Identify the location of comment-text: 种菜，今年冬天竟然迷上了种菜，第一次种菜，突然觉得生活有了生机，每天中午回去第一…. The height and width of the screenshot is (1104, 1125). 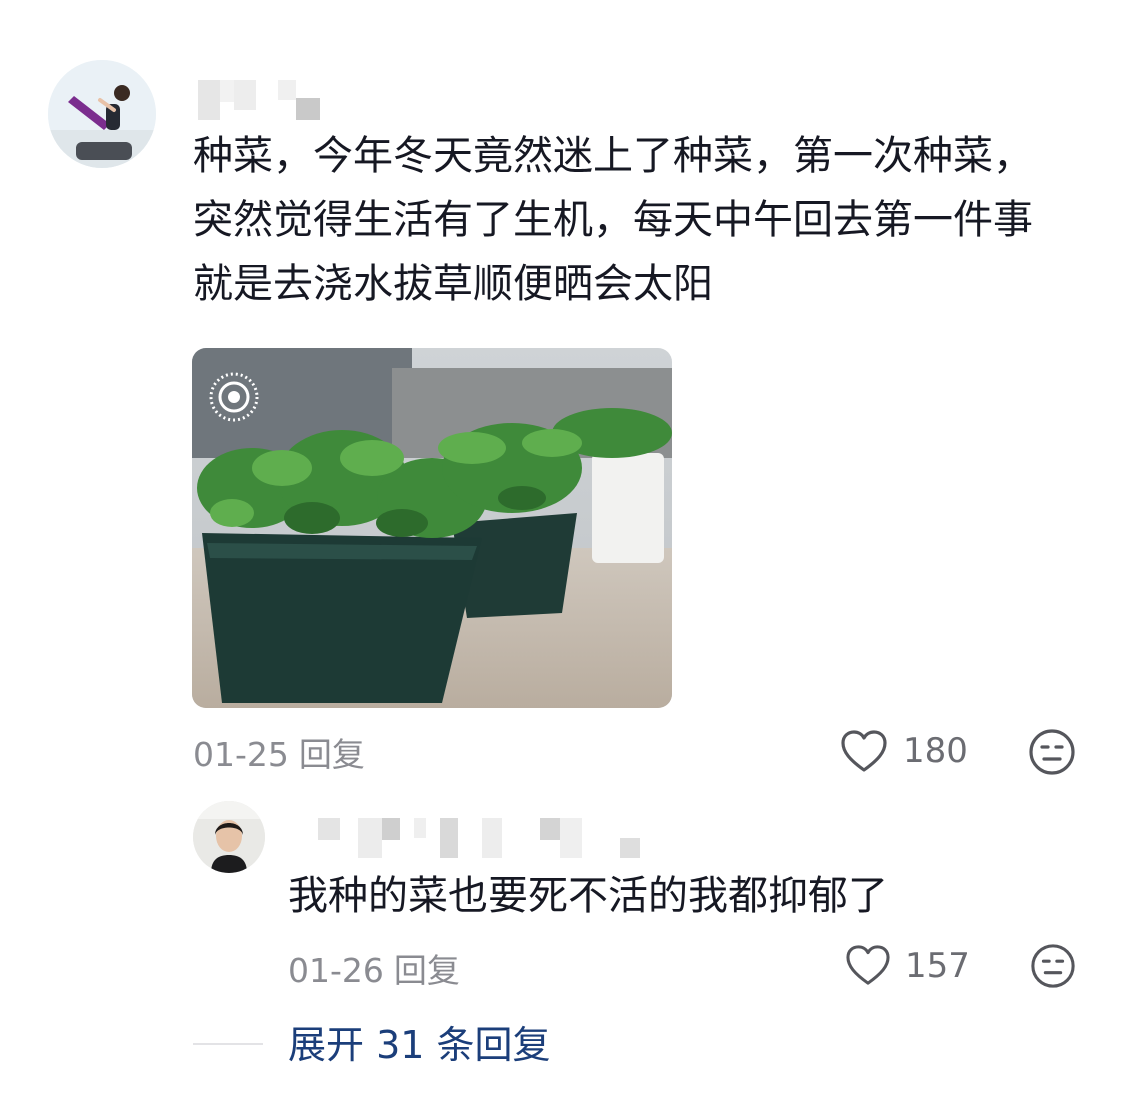
(613, 220).